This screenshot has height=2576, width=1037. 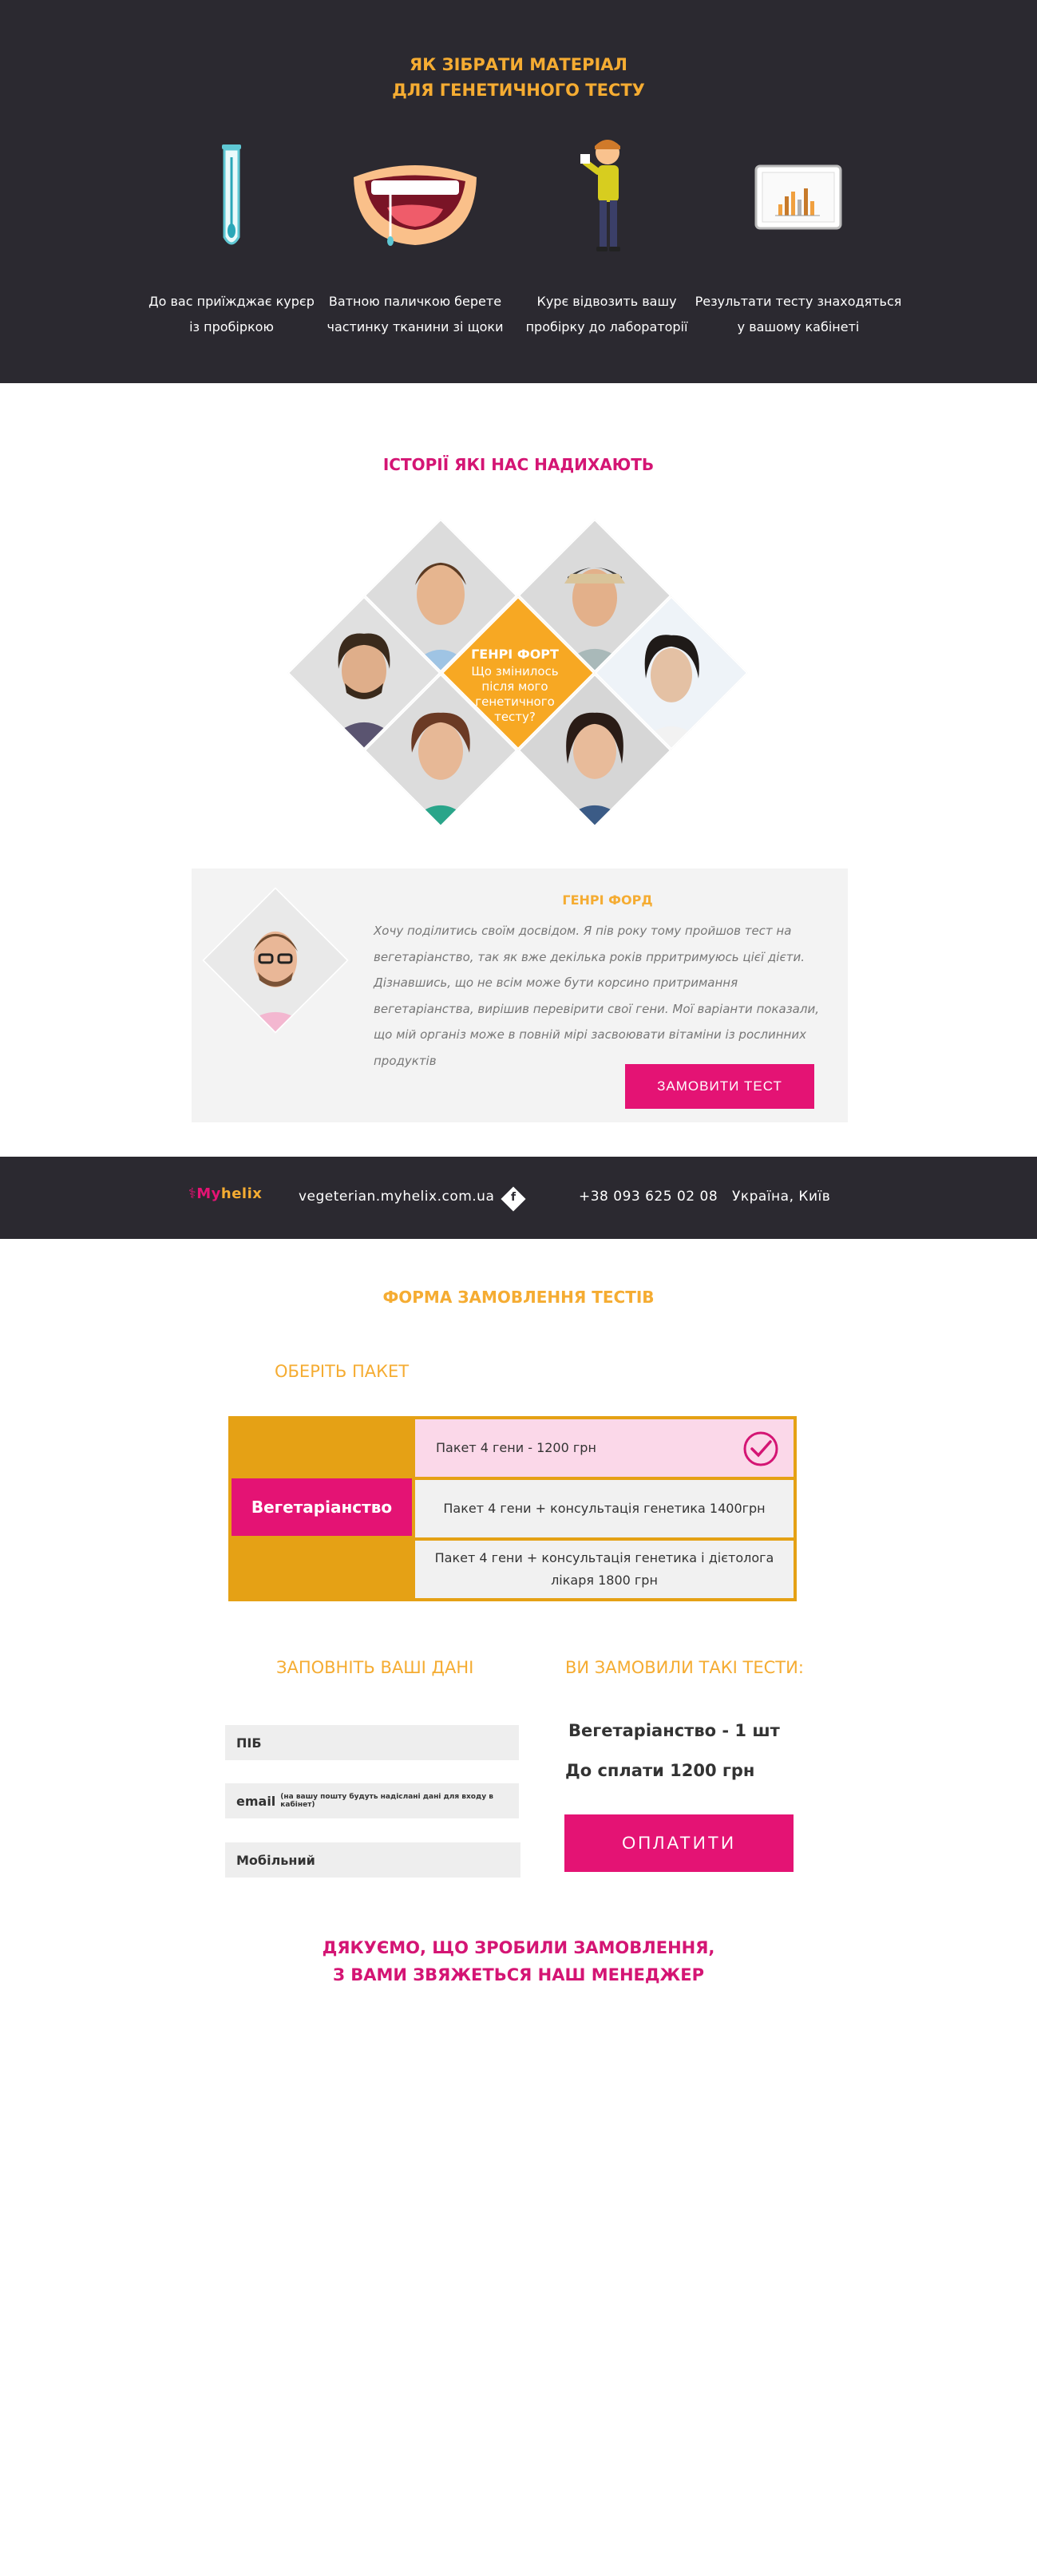 What do you see at coordinates (515, 655) in the screenshot?
I see `story-center-name: ГЕНРІ ФОРТ` at bounding box center [515, 655].